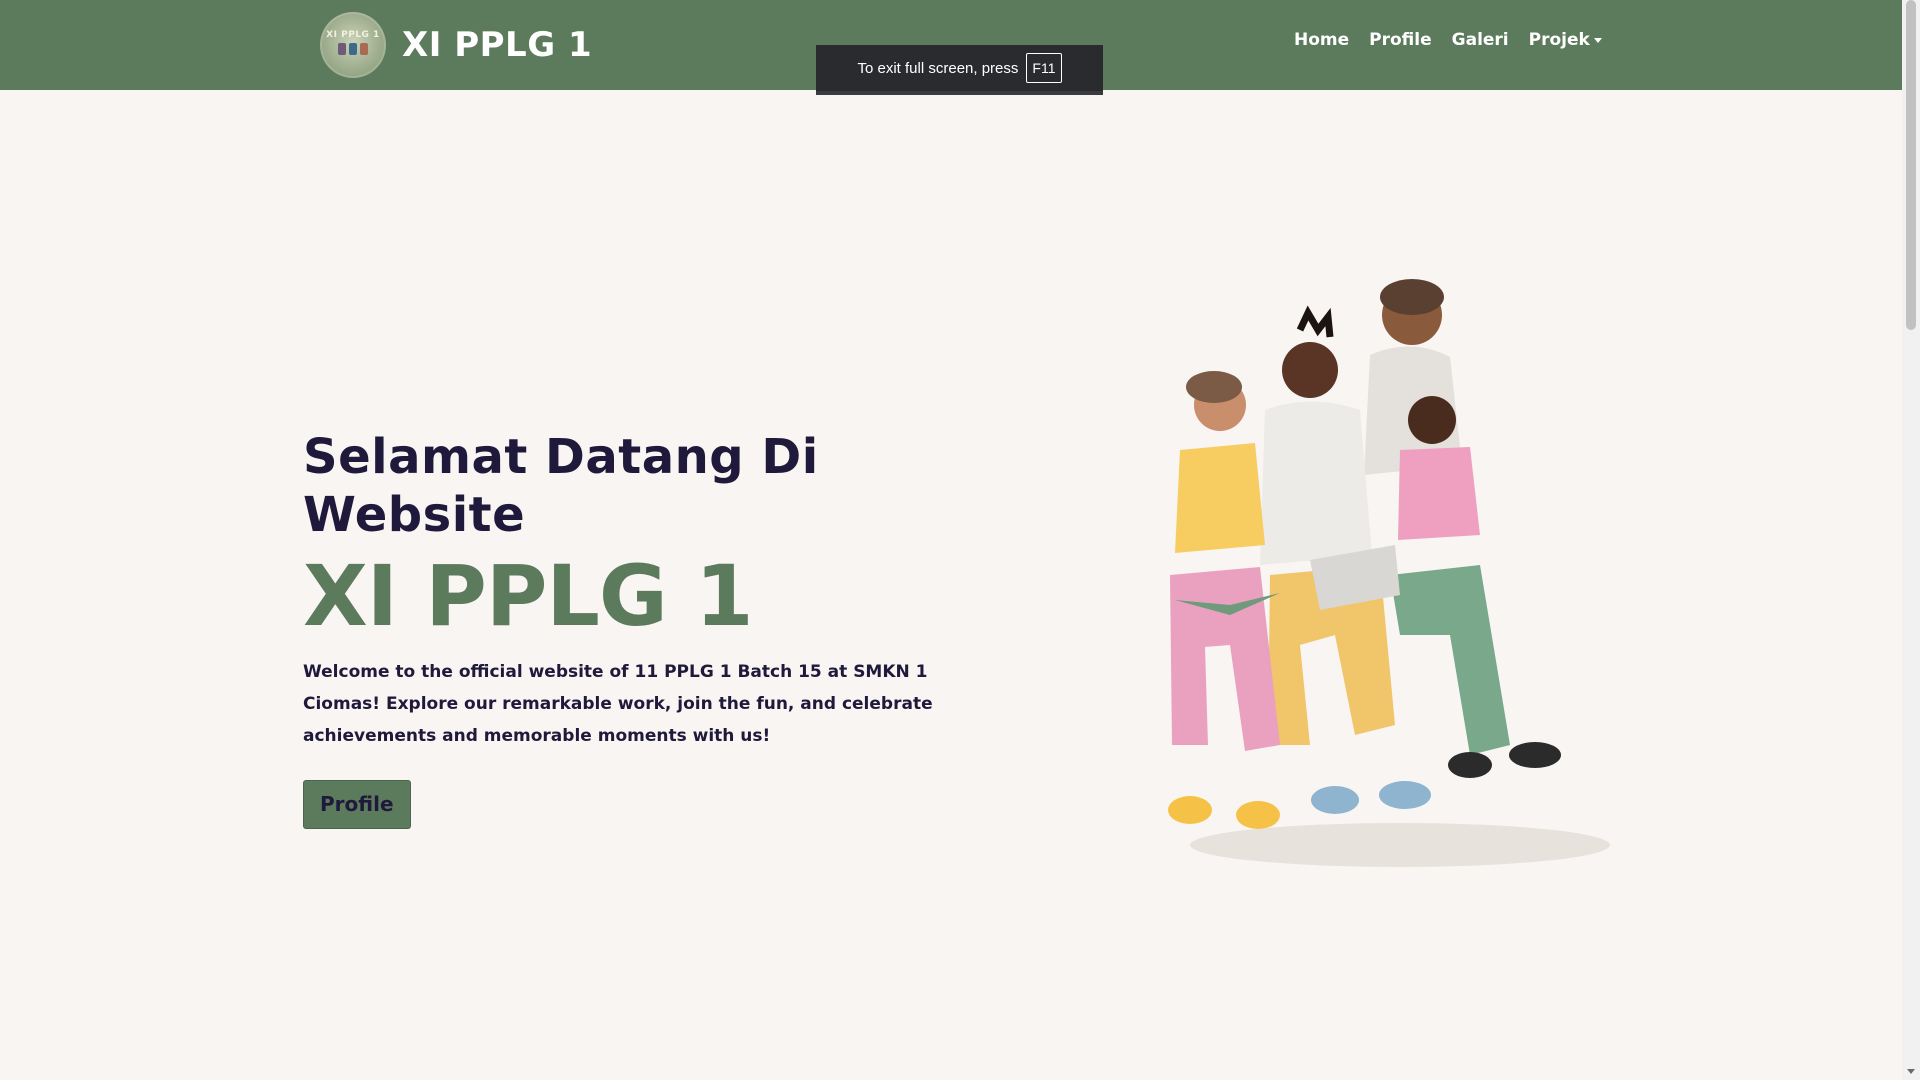 Image resolution: width=1920 pixels, height=1080 pixels. I want to click on nav-home: Home, so click(1321, 40).